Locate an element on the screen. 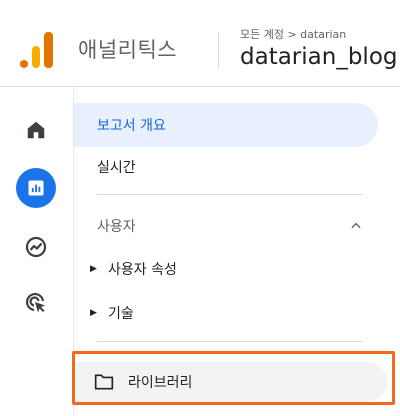 The width and height of the screenshot is (400, 416). nav-item-user-attributes: ▶ 사용자 속성 is located at coordinates (133, 269).